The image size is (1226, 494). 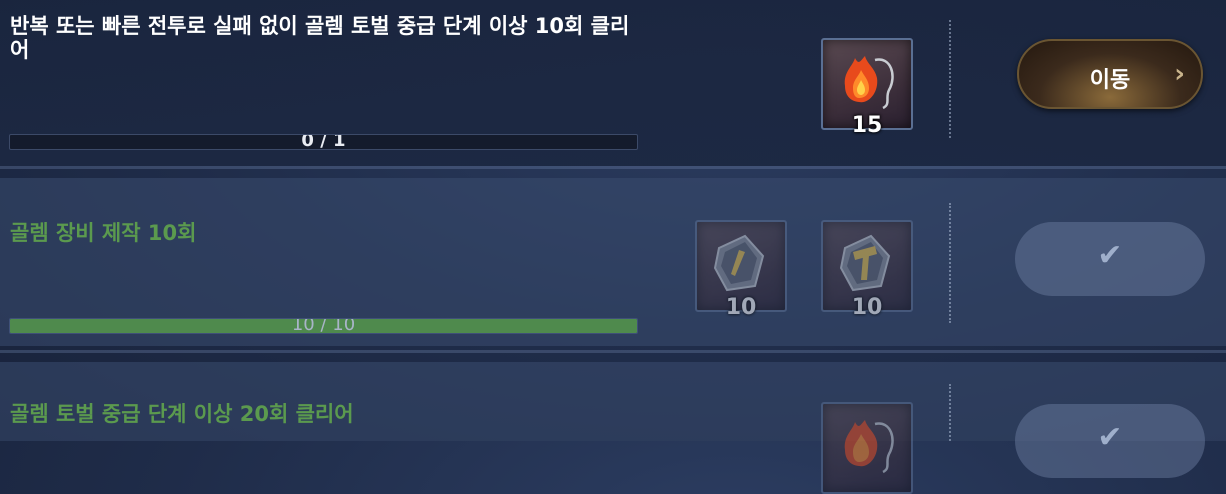 I want to click on reward-slot: 15, so click(x=867, y=88).